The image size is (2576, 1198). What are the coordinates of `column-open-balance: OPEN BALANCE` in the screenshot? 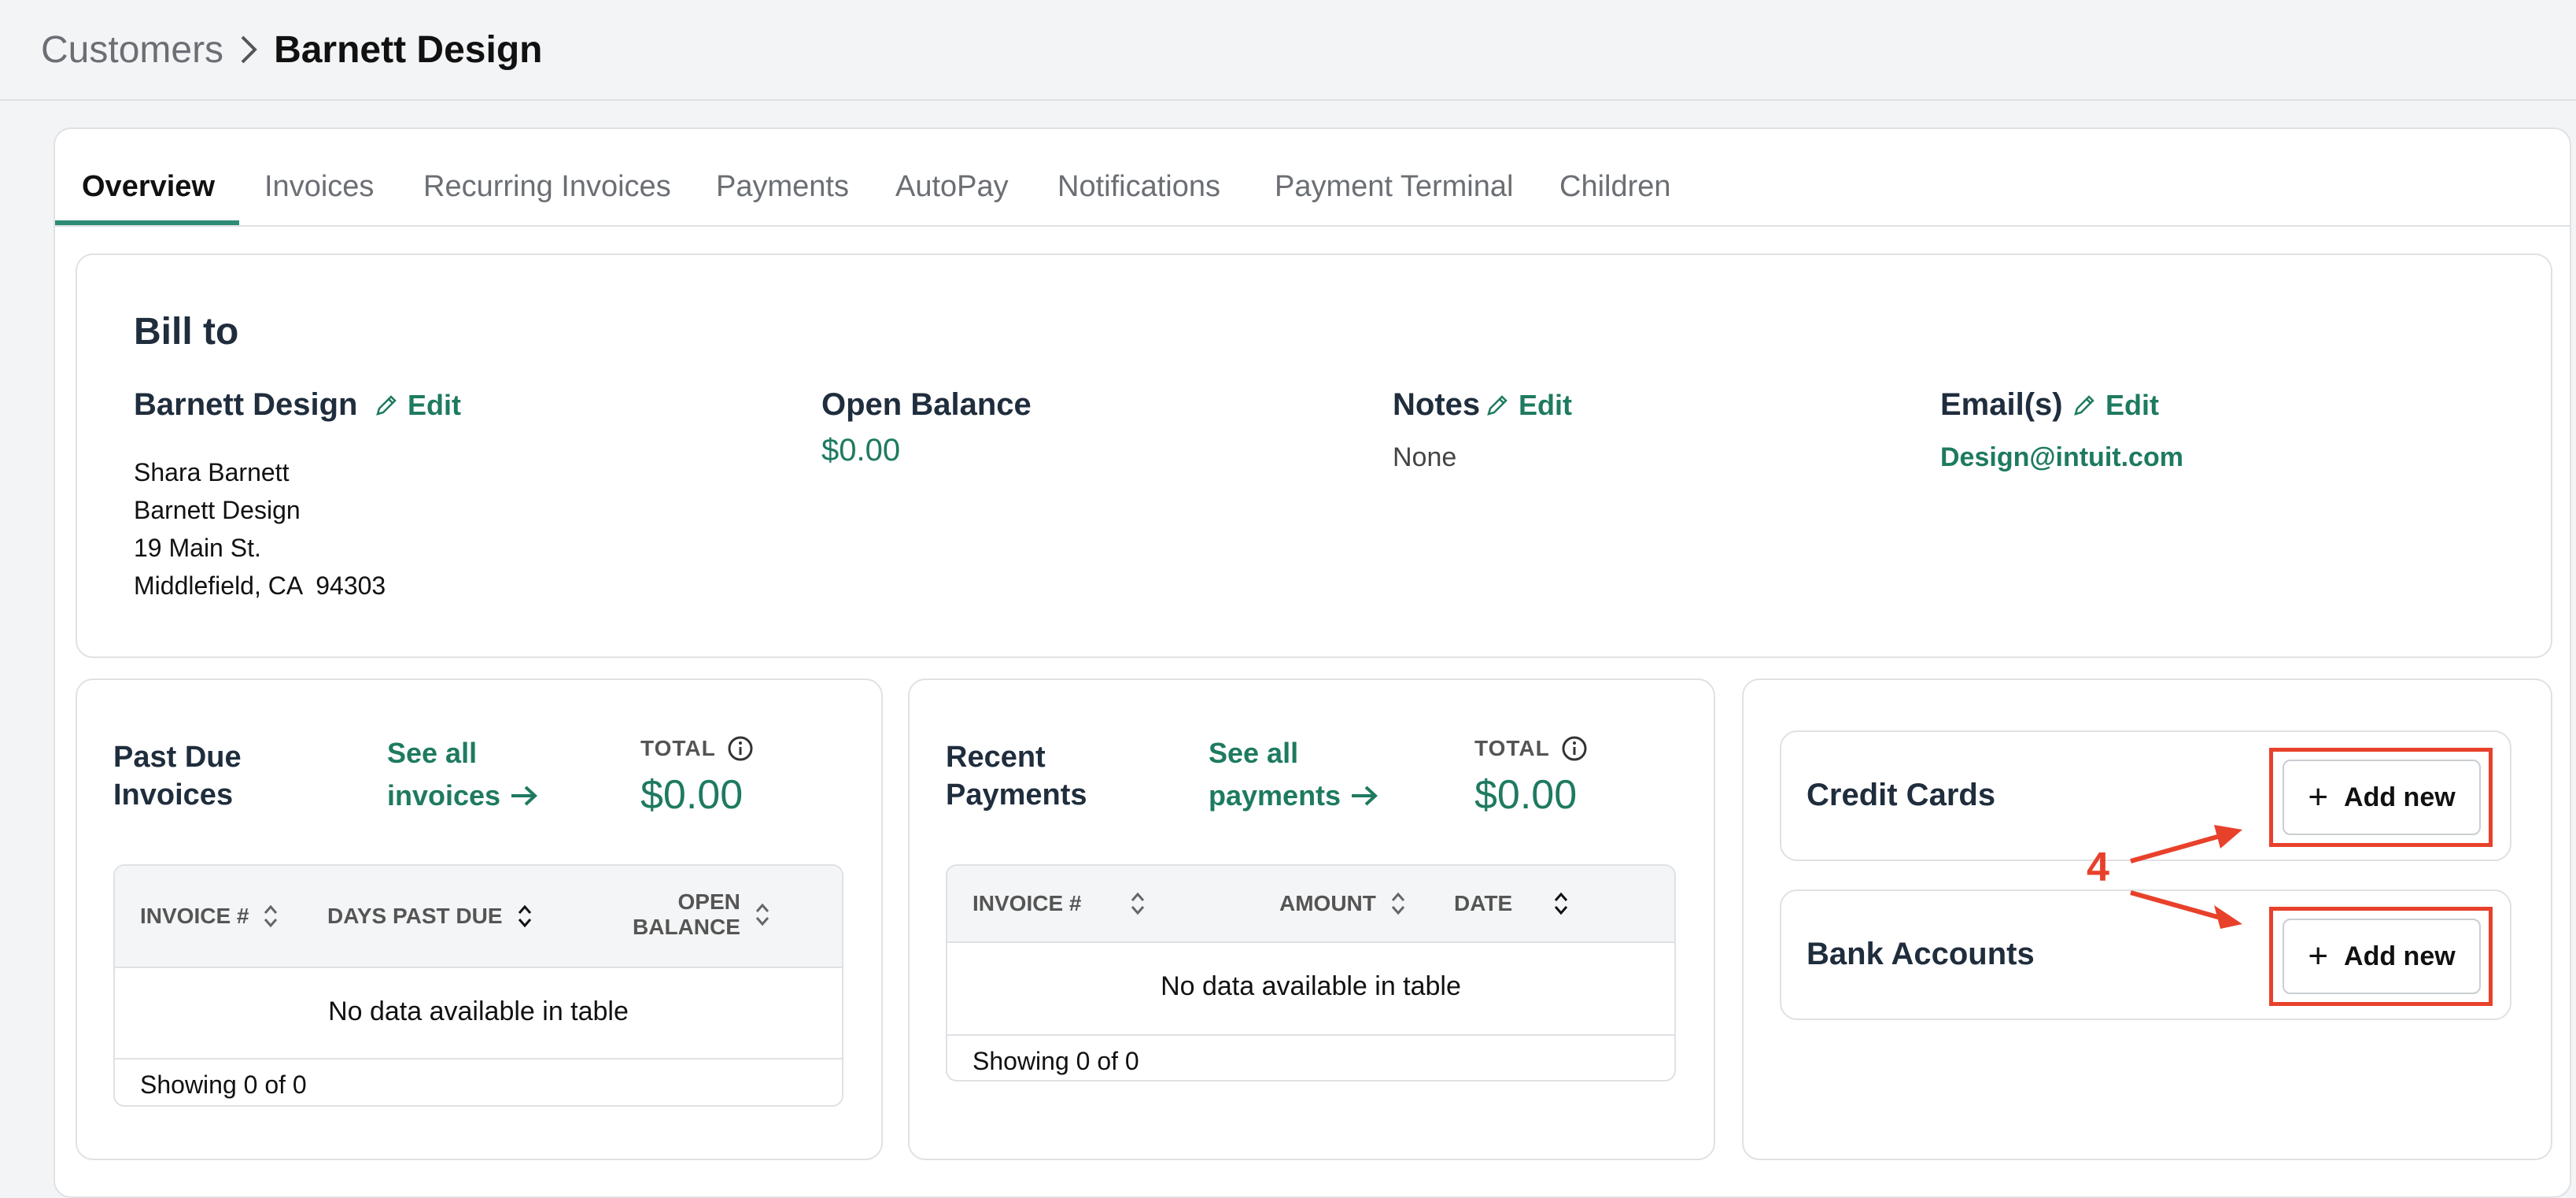 It's located at (702, 914).